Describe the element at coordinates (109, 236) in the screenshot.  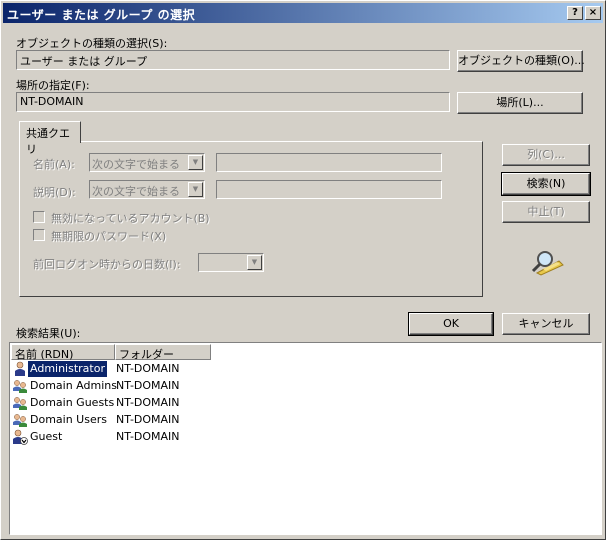
I see `non-expiring-password-label: 無期限のパスワード(X)` at that location.